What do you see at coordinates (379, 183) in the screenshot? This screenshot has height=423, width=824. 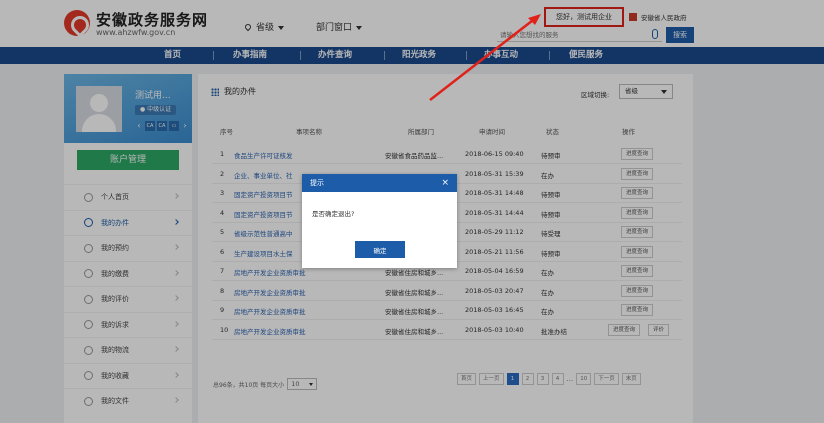 I see `dialog-header: 提示 ×` at bounding box center [379, 183].